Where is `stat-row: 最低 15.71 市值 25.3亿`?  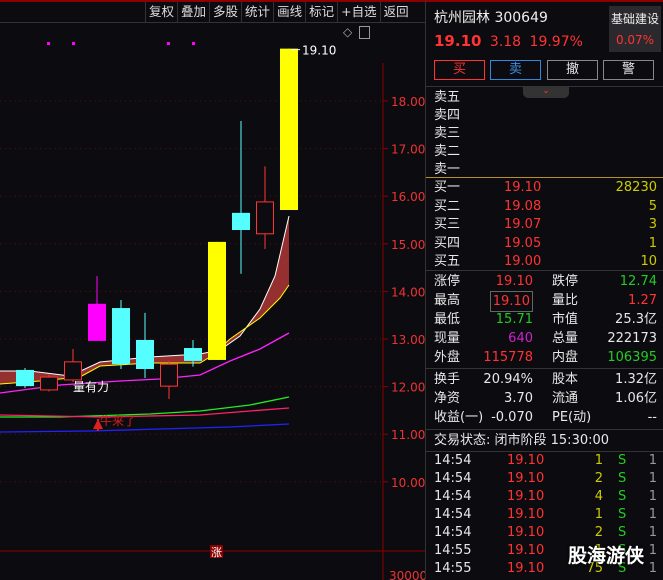 stat-row: 最低 15.71 市值 25.3亿 is located at coordinates (545, 319).